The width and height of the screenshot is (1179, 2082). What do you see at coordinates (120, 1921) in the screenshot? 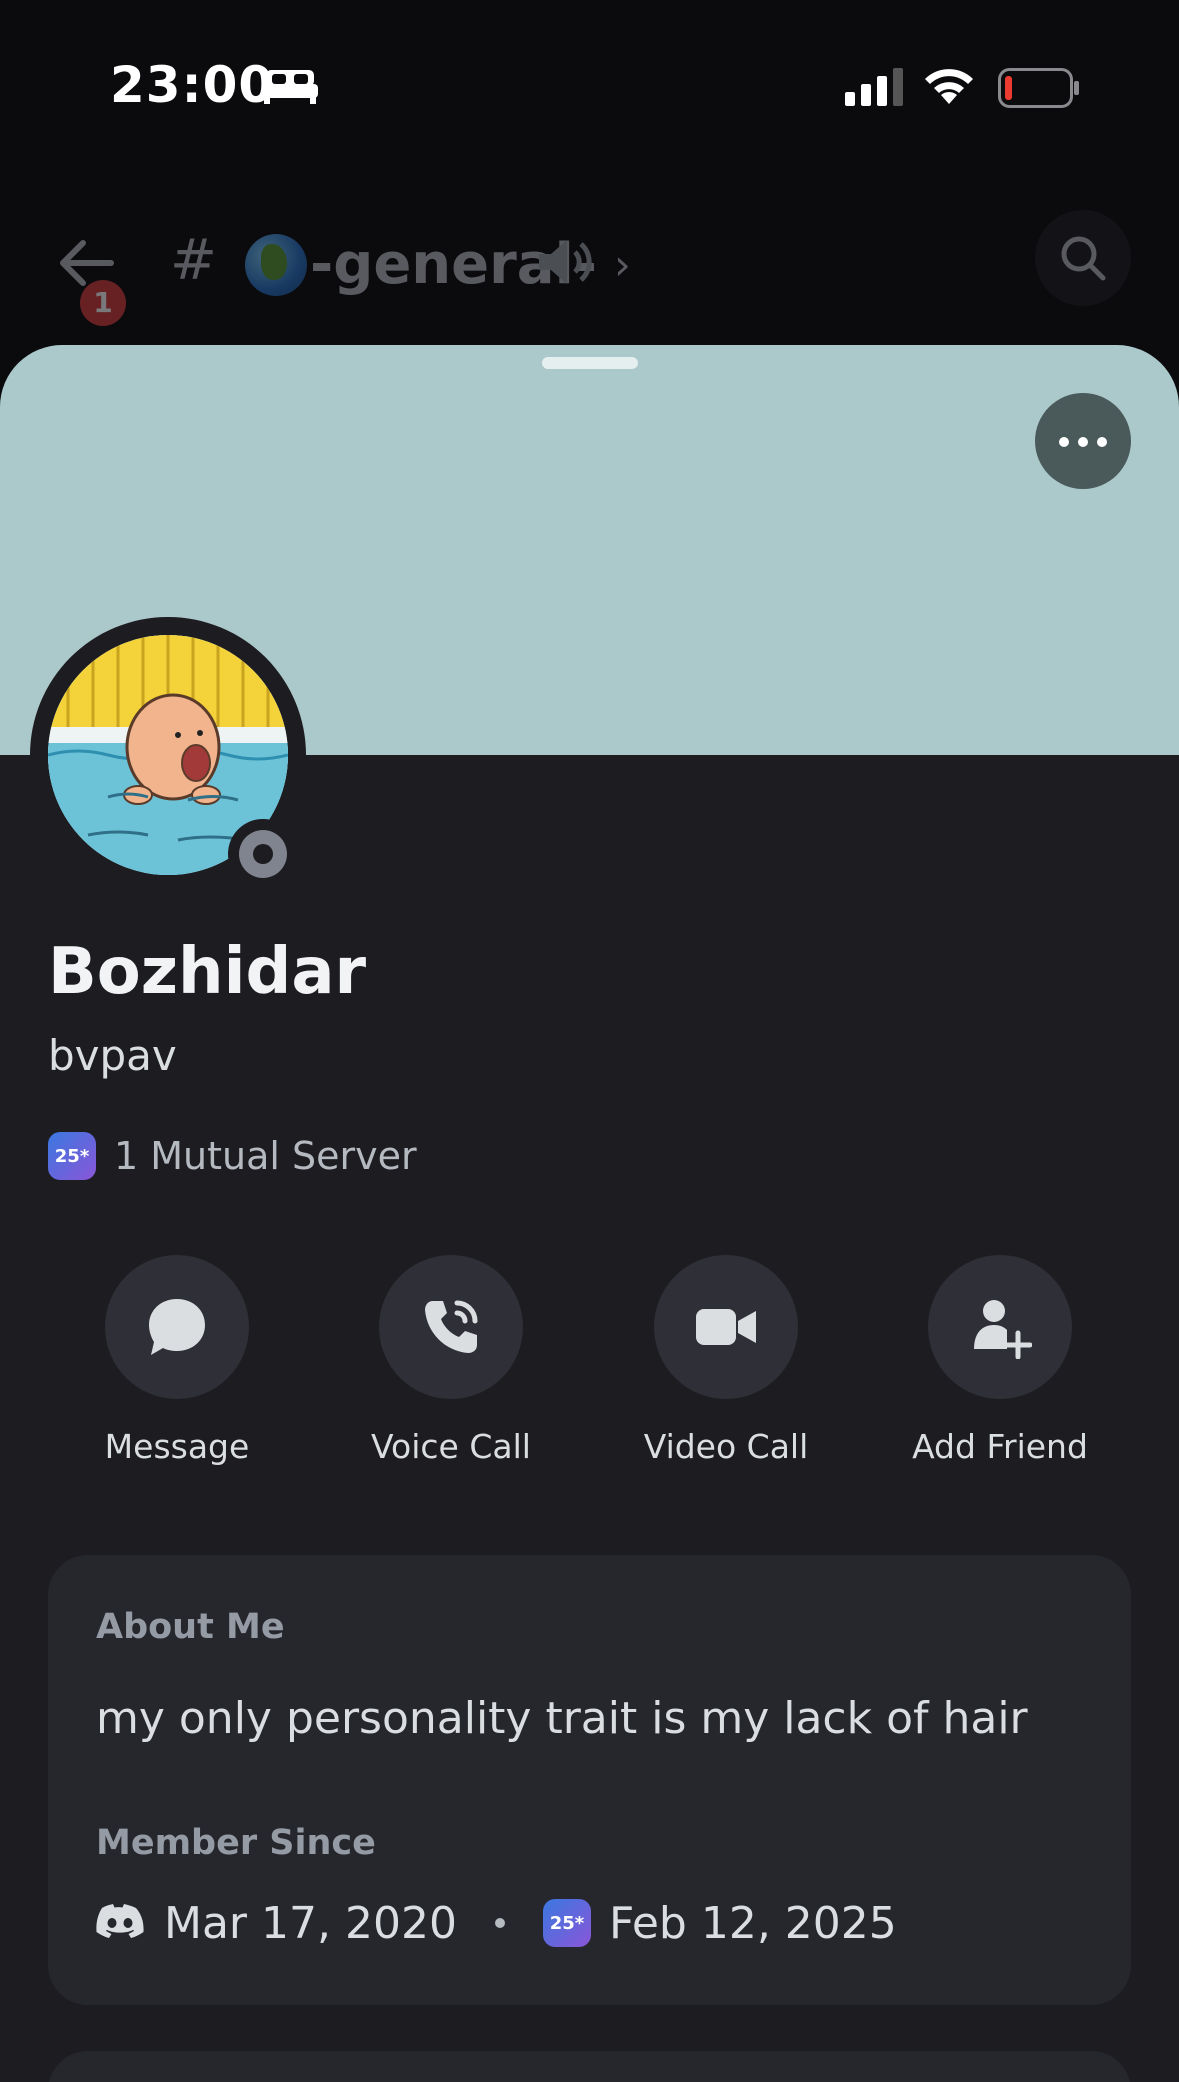
I see `discord-logo-icon` at bounding box center [120, 1921].